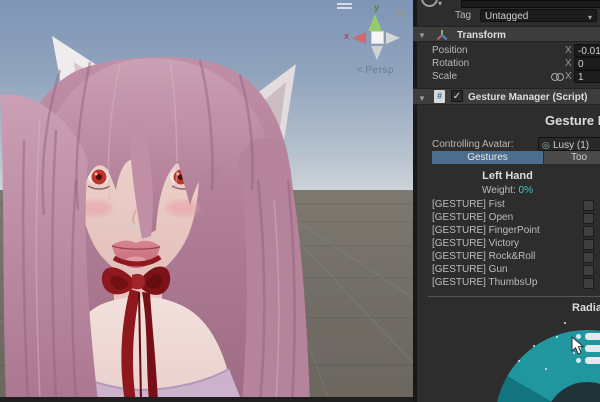  I want to click on weight-value: 0%, so click(525, 190).